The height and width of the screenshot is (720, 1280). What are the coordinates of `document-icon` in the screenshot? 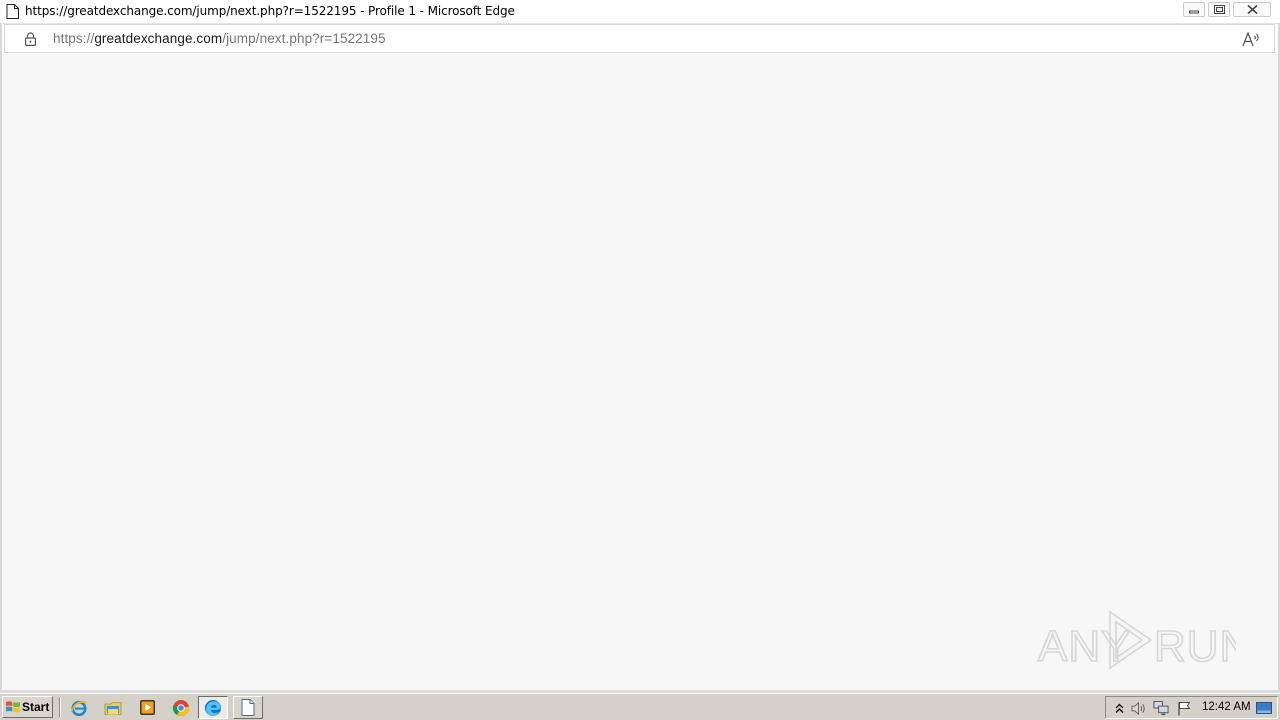 It's located at (248, 707).